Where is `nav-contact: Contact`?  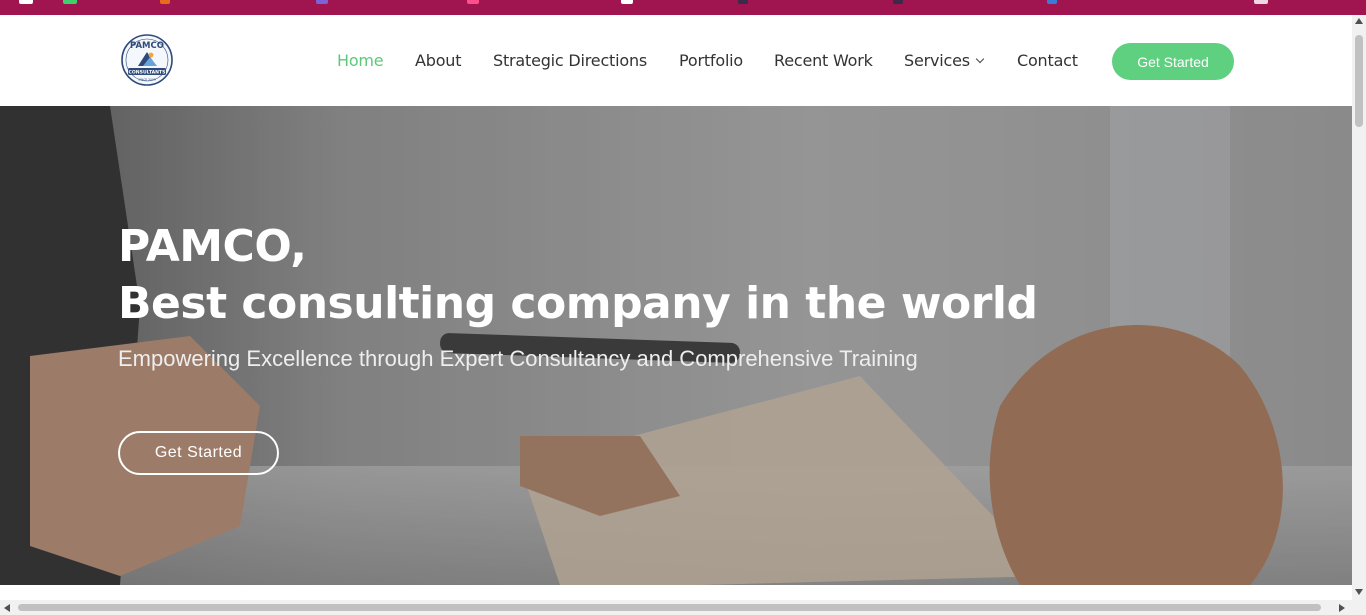
nav-contact: Contact is located at coordinates (1047, 60).